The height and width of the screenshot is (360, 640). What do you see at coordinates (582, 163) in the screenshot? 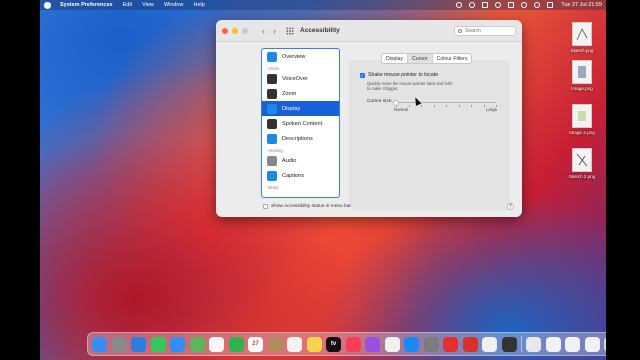
I see `desktop-file-sketch-2: Sketch 2.png` at bounding box center [582, 163].